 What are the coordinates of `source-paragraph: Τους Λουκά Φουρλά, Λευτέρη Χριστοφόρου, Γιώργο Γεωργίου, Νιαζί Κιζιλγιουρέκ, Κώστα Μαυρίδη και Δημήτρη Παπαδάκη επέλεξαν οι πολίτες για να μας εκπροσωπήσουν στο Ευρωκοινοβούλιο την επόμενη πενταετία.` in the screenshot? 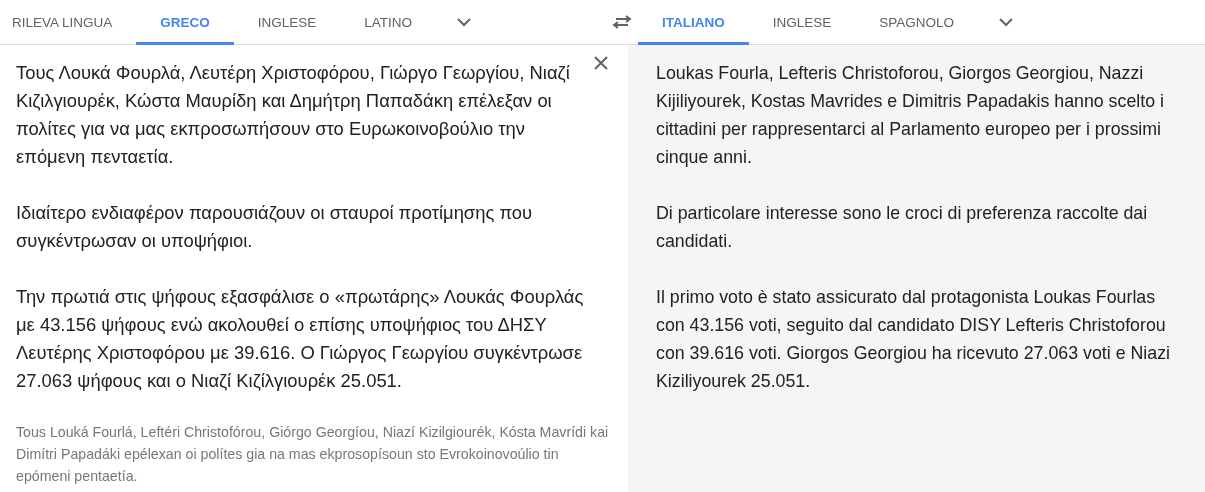 It's located at (293, 115).